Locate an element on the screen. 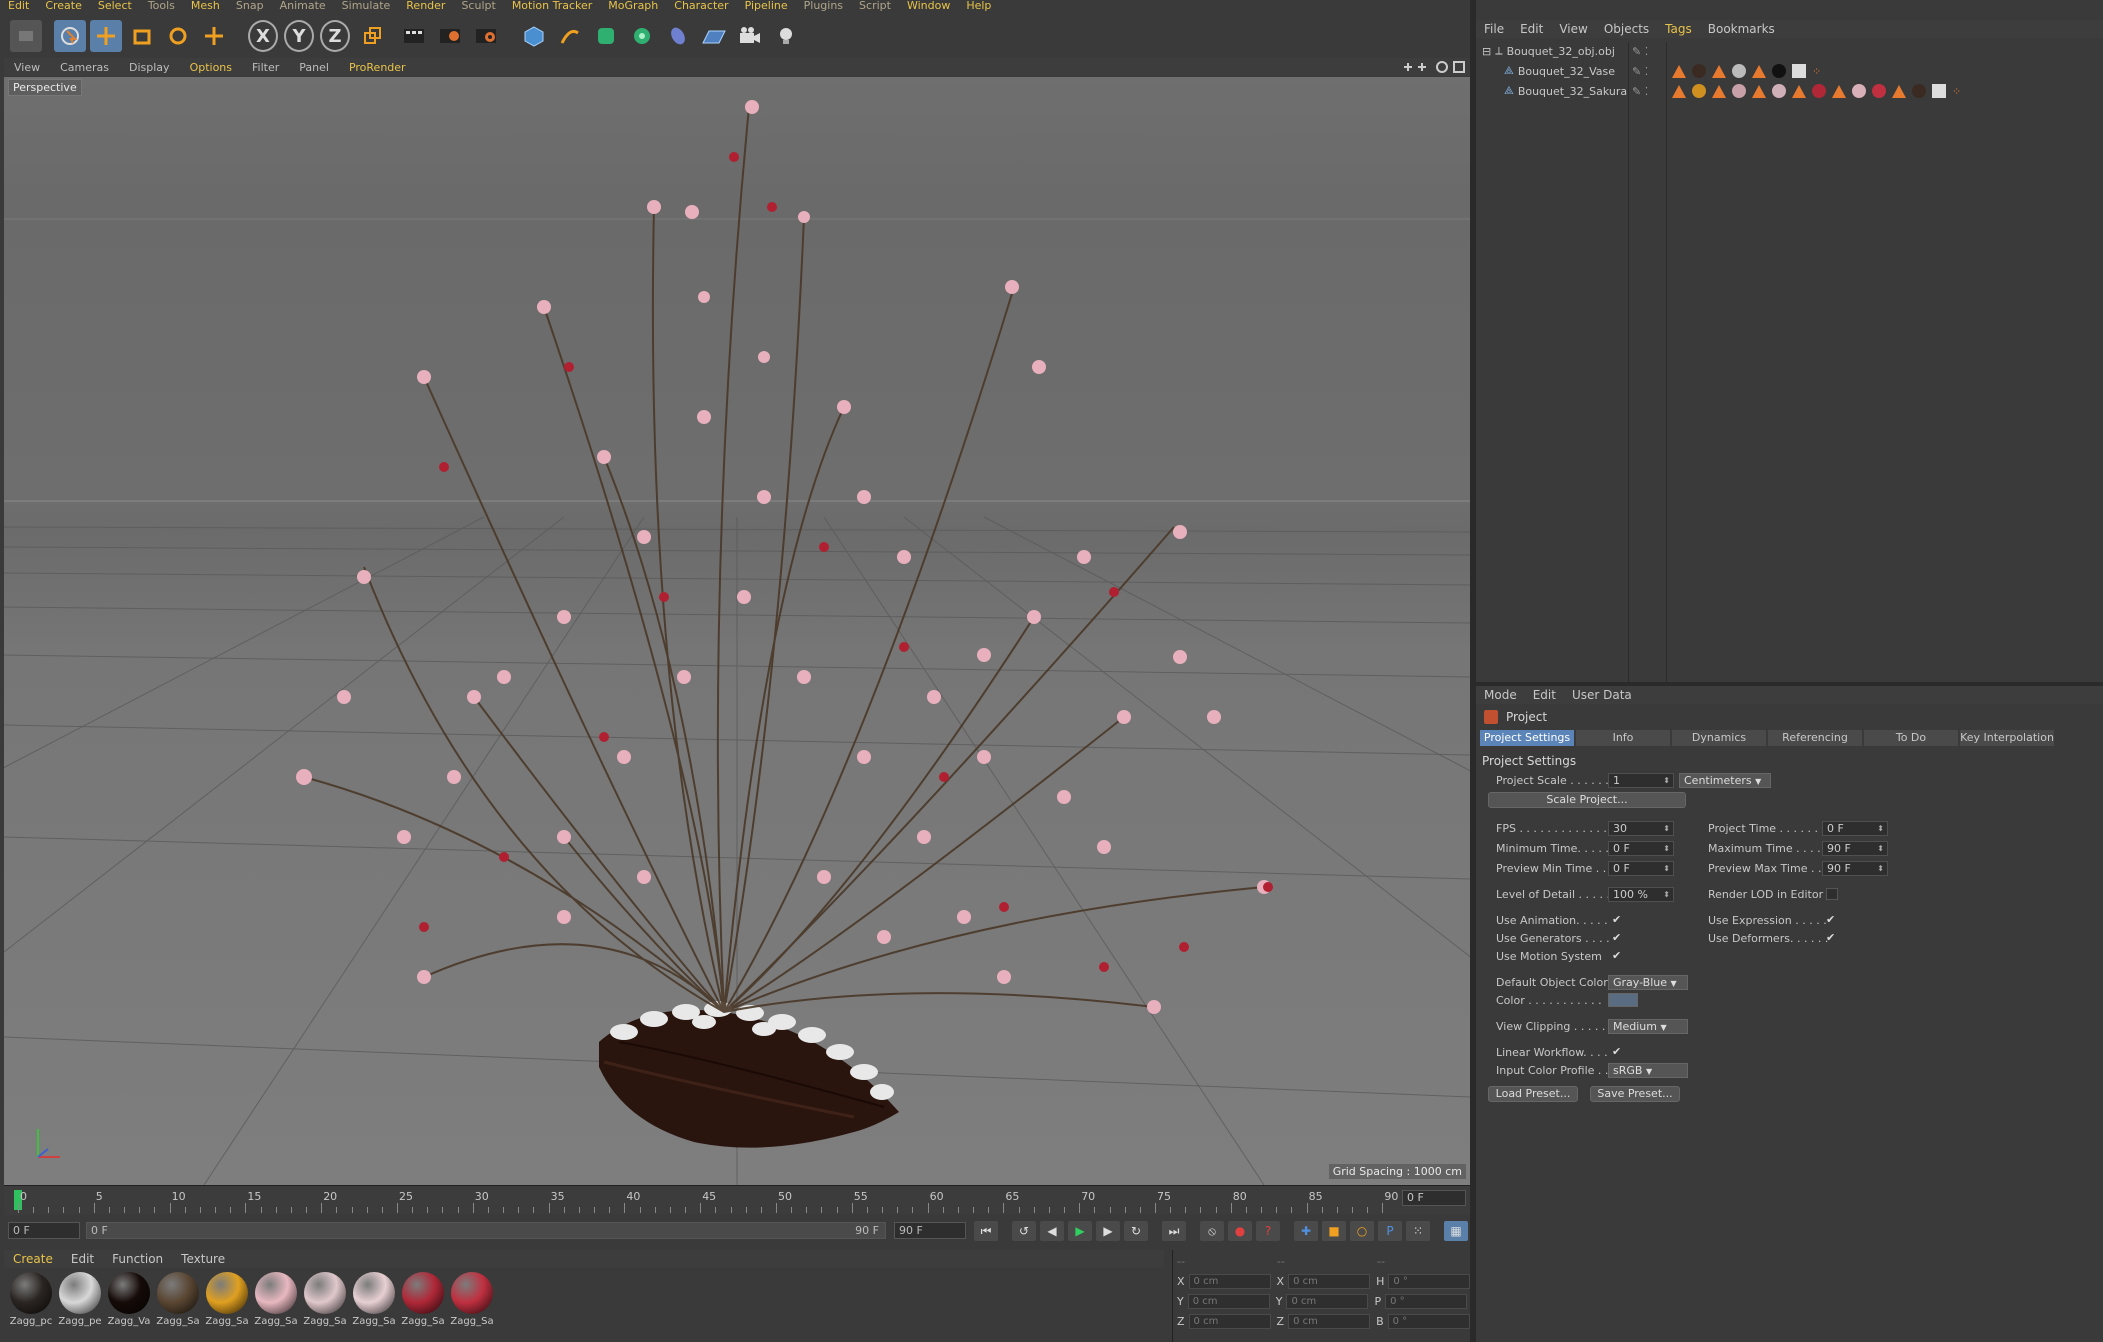 This screenshot has width=2103, height=1342. viewport-menu-view: View is located at coordinates (27, 67).